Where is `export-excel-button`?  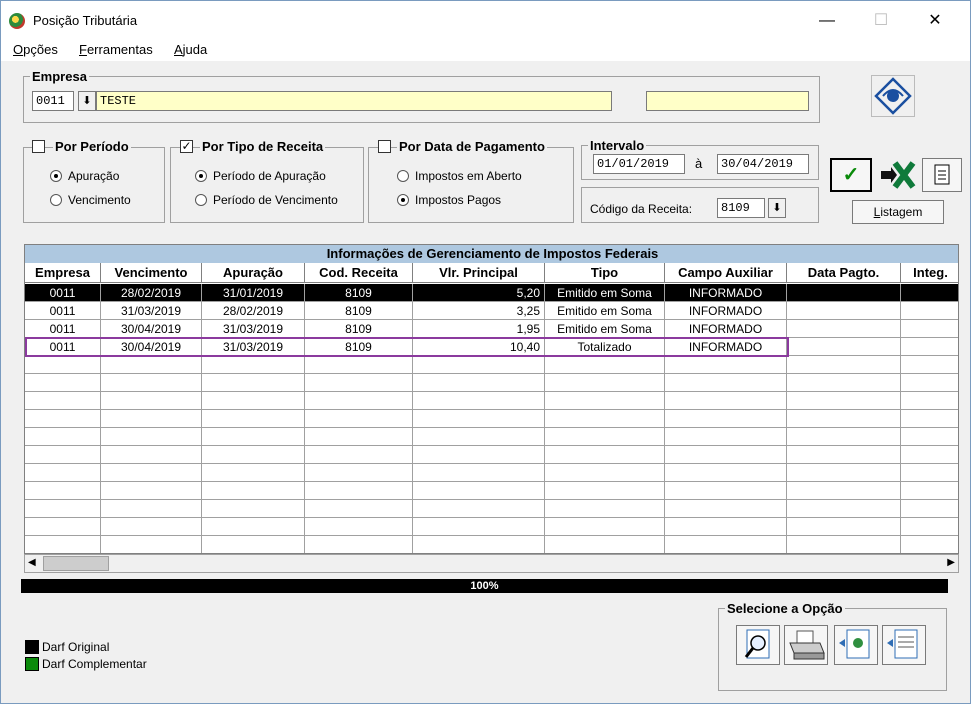 export-excel-button is located at coordinates (897, 175).